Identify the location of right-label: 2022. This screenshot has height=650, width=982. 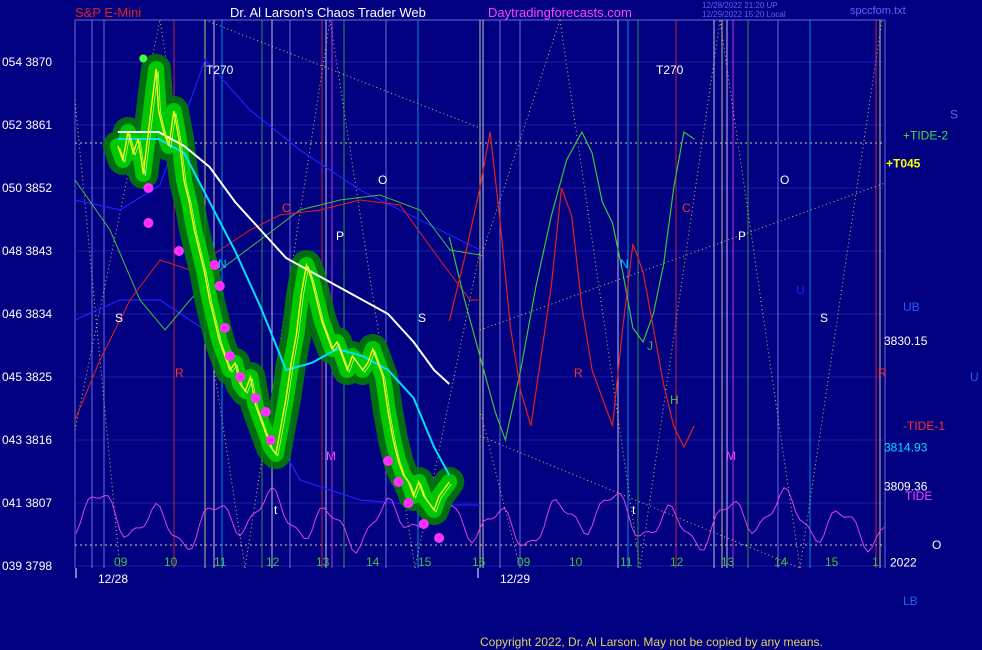
(903, 563).